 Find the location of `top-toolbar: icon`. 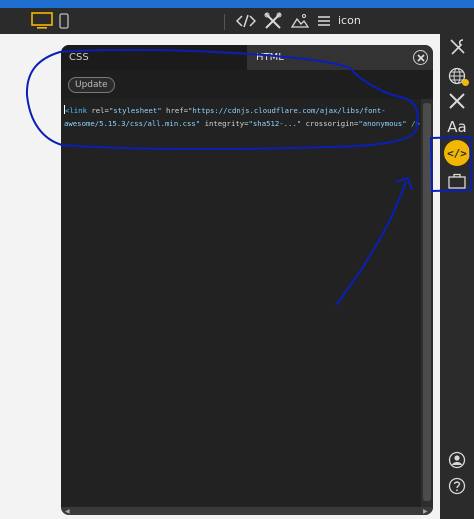

top-toolbar: icon is located at coordinates (237, 21).